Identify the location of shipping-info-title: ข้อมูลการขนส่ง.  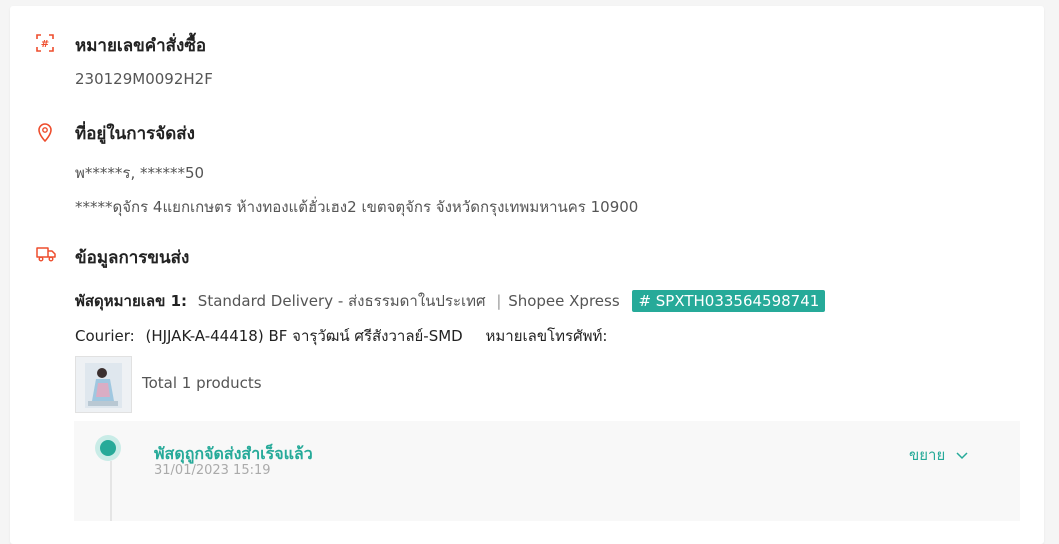
(132, 258).